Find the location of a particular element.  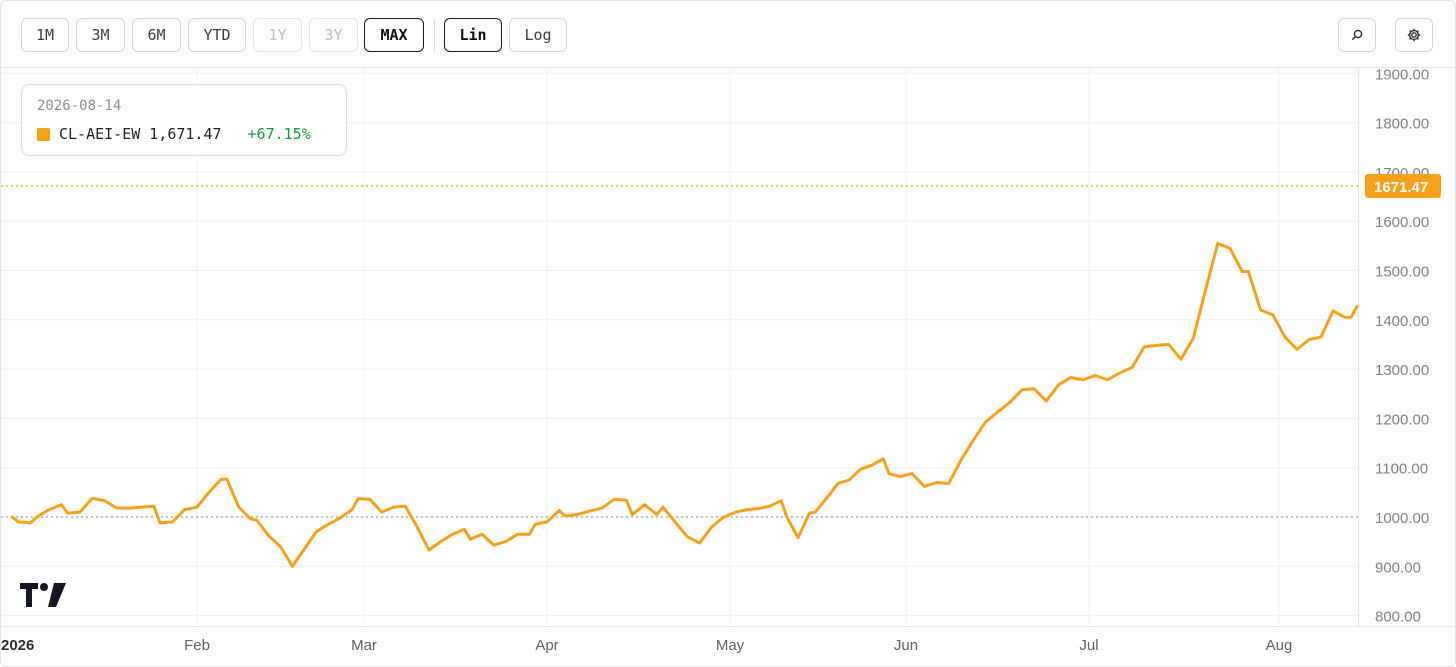

last-value-label: 1671.47 is located at coordinates (1401, 187).